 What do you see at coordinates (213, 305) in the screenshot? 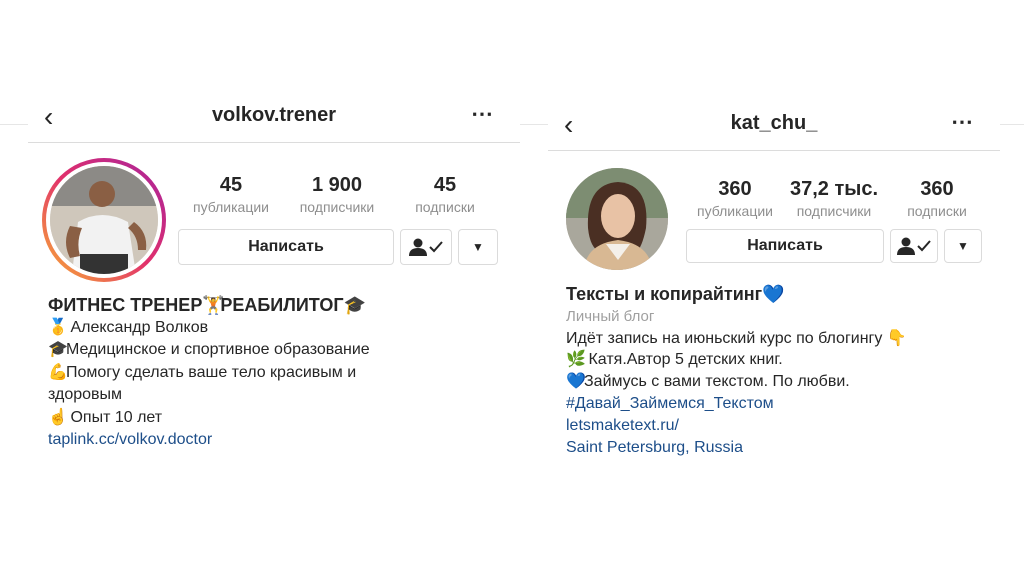
I see `weightlifter-emoji-icon: 🏋` at bounding box center [213, 305].